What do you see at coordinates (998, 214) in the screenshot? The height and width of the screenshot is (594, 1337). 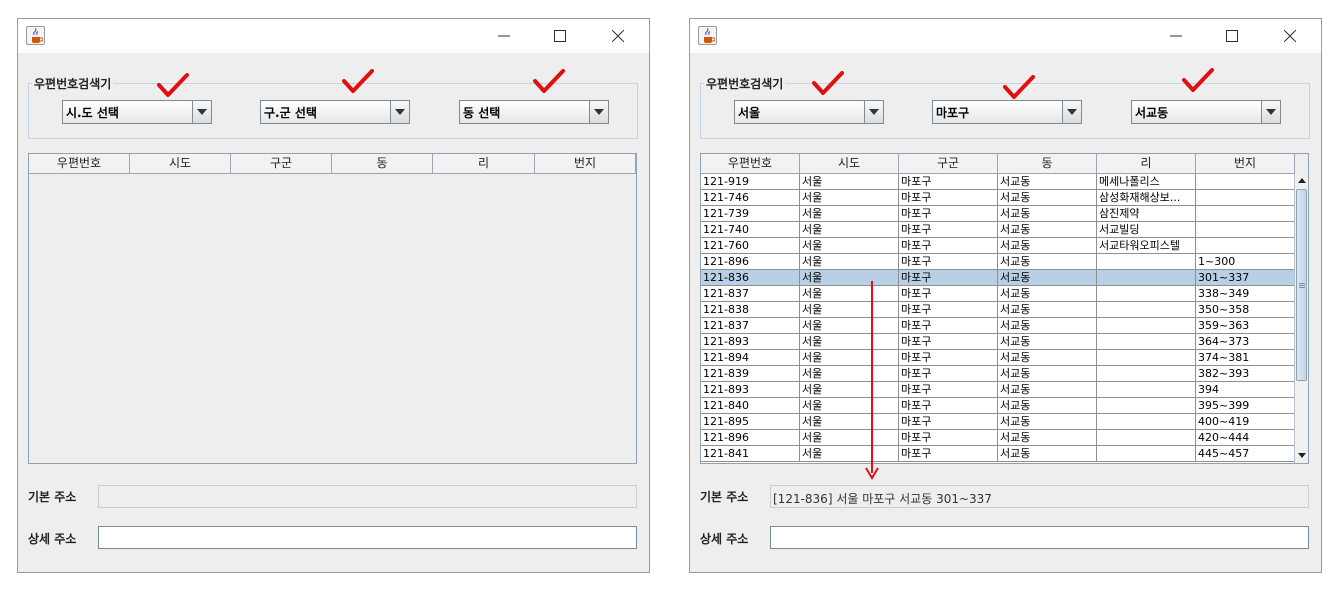 I see `table-row: 121-739 서울 마포구 서교동 삼진제약` at bounding box center [998, 214].